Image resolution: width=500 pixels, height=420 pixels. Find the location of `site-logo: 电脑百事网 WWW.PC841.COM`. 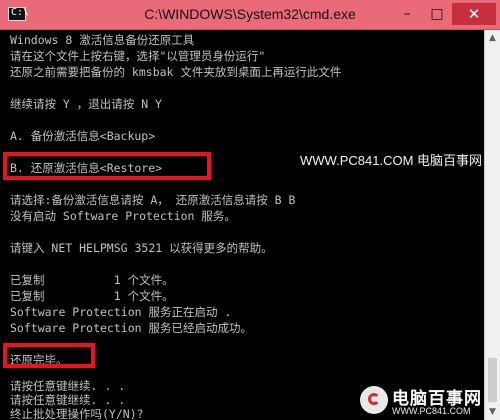

site-logo: 电脑百事网 WWW.PC841.COM is located at coordinates (422, 401).